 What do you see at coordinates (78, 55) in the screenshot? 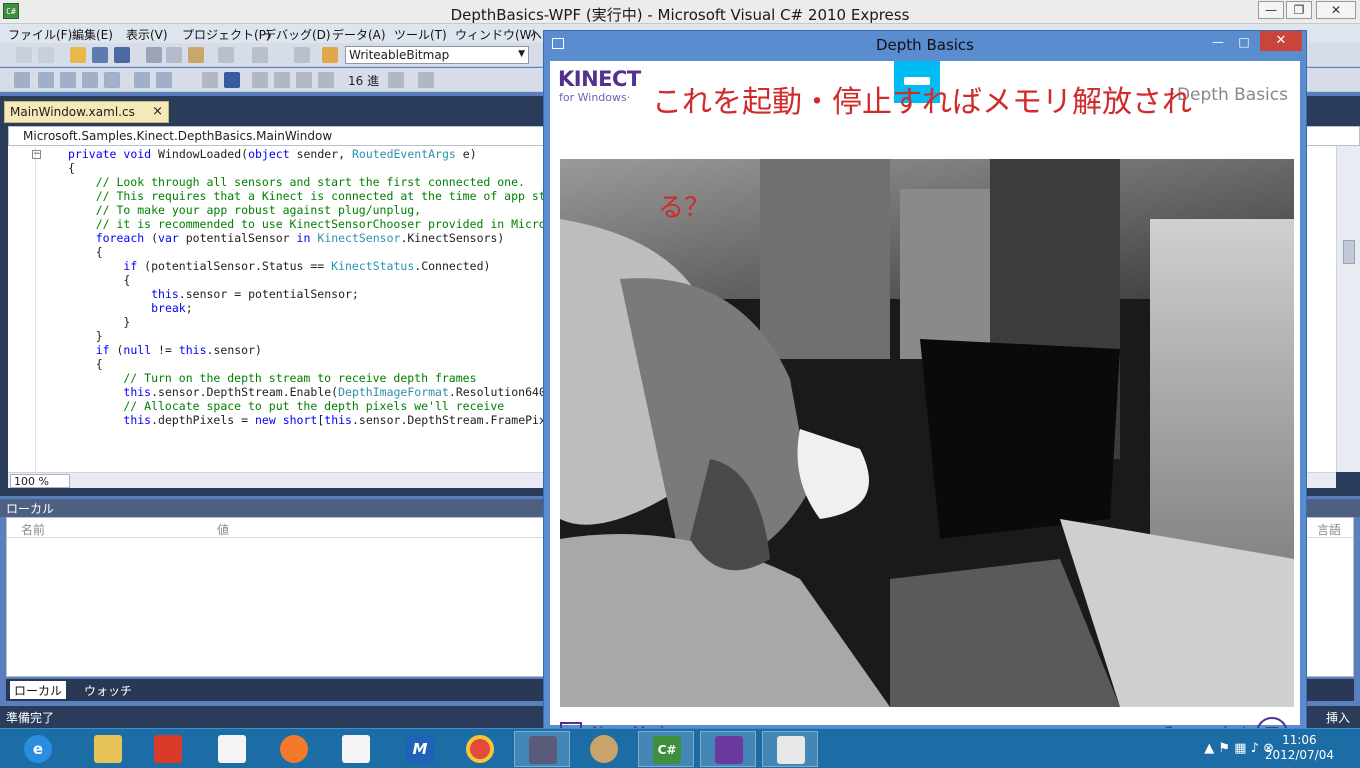
I see `open-file-icon` at bounding box center [78, 55].